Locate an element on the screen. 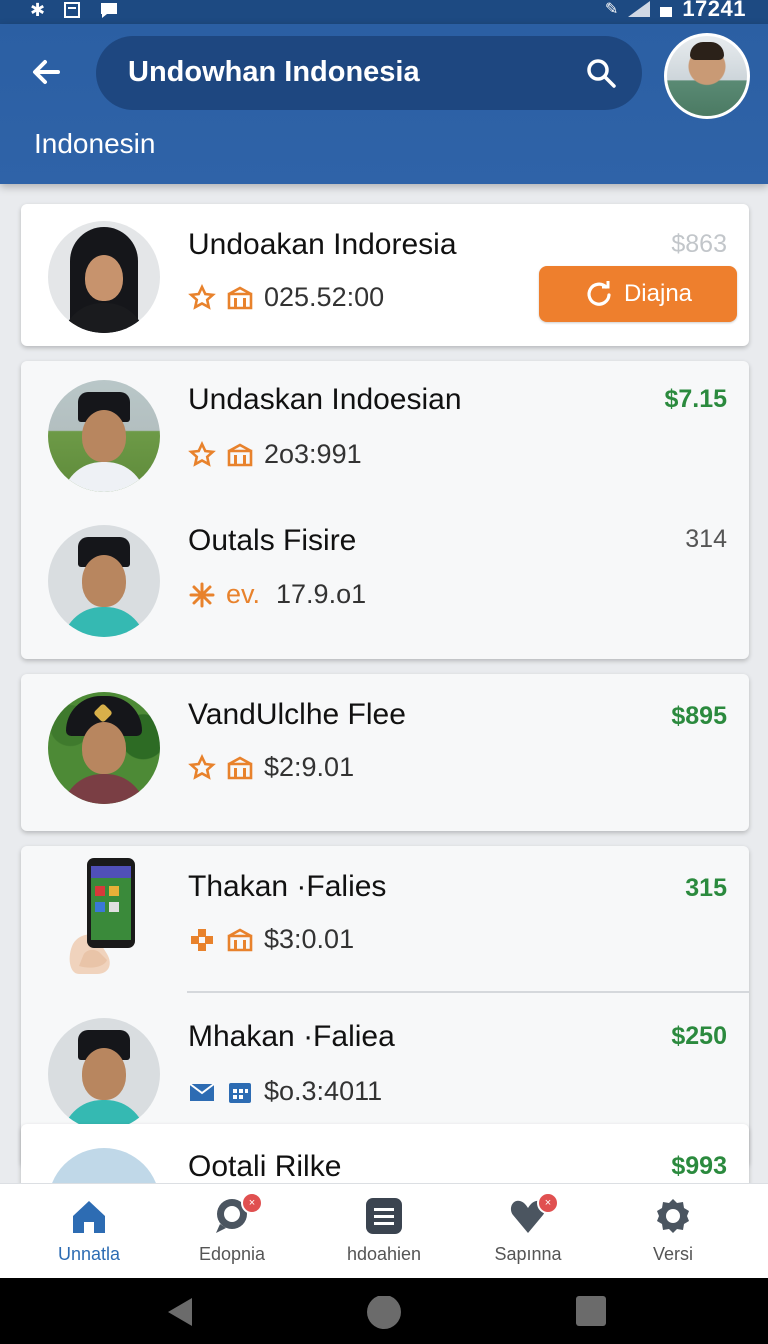 This screenshot has height=1344, width=768. item-meta: $2:9.01 is located at coordinates (271, 767).